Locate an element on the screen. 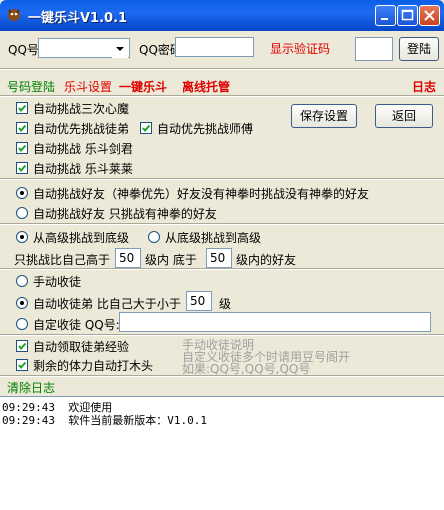 The height and width of the screenshot is (510, 444). tab-one-click: 一键乐斗 is located at coordinates (143, 86).